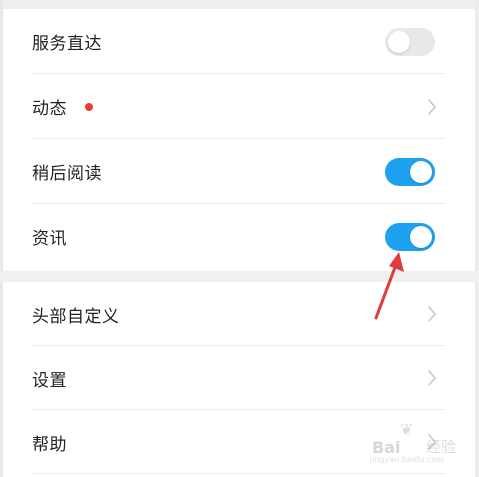 This screenshot has width=479, height=477. Describe the element at coordinates (49, 109) in the screenshot. I see `row-label-dynamics: 动态` at that location.